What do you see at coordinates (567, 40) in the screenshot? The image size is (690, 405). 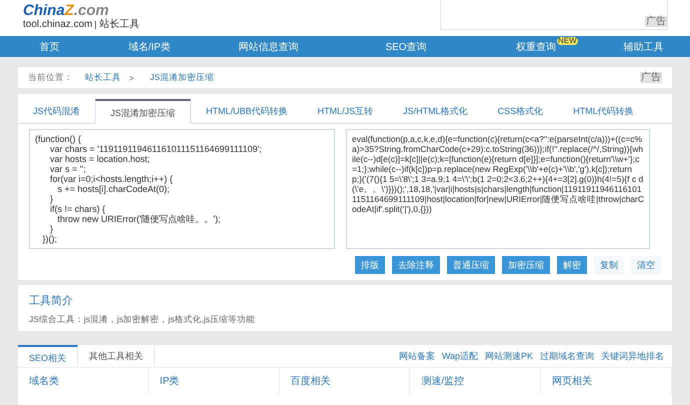 I see `new-badge: NEW` at bounding box center [567, 40].